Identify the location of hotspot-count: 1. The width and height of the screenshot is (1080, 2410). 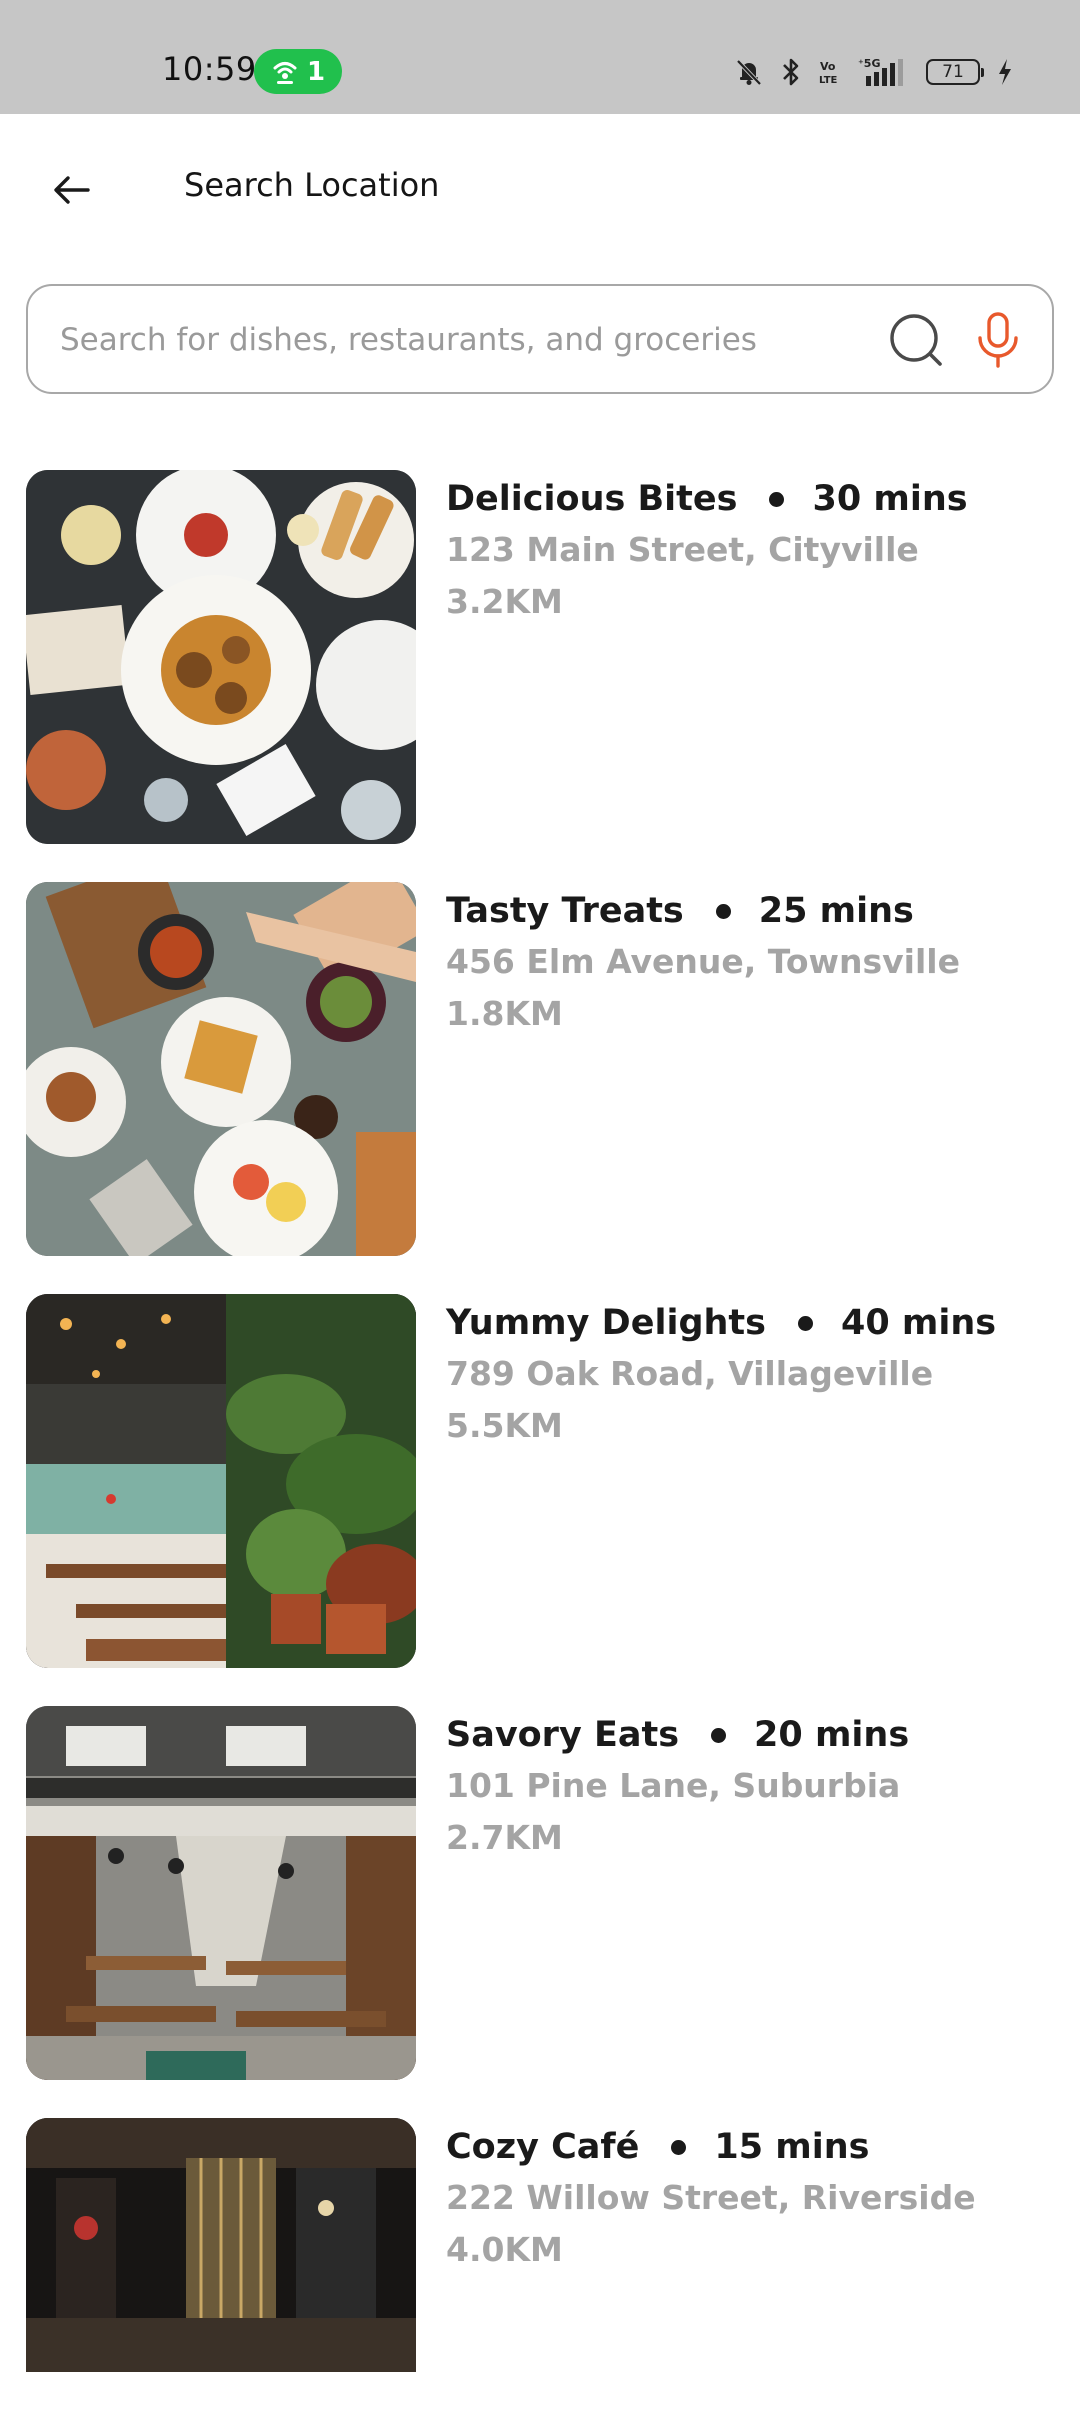
(316, 71).